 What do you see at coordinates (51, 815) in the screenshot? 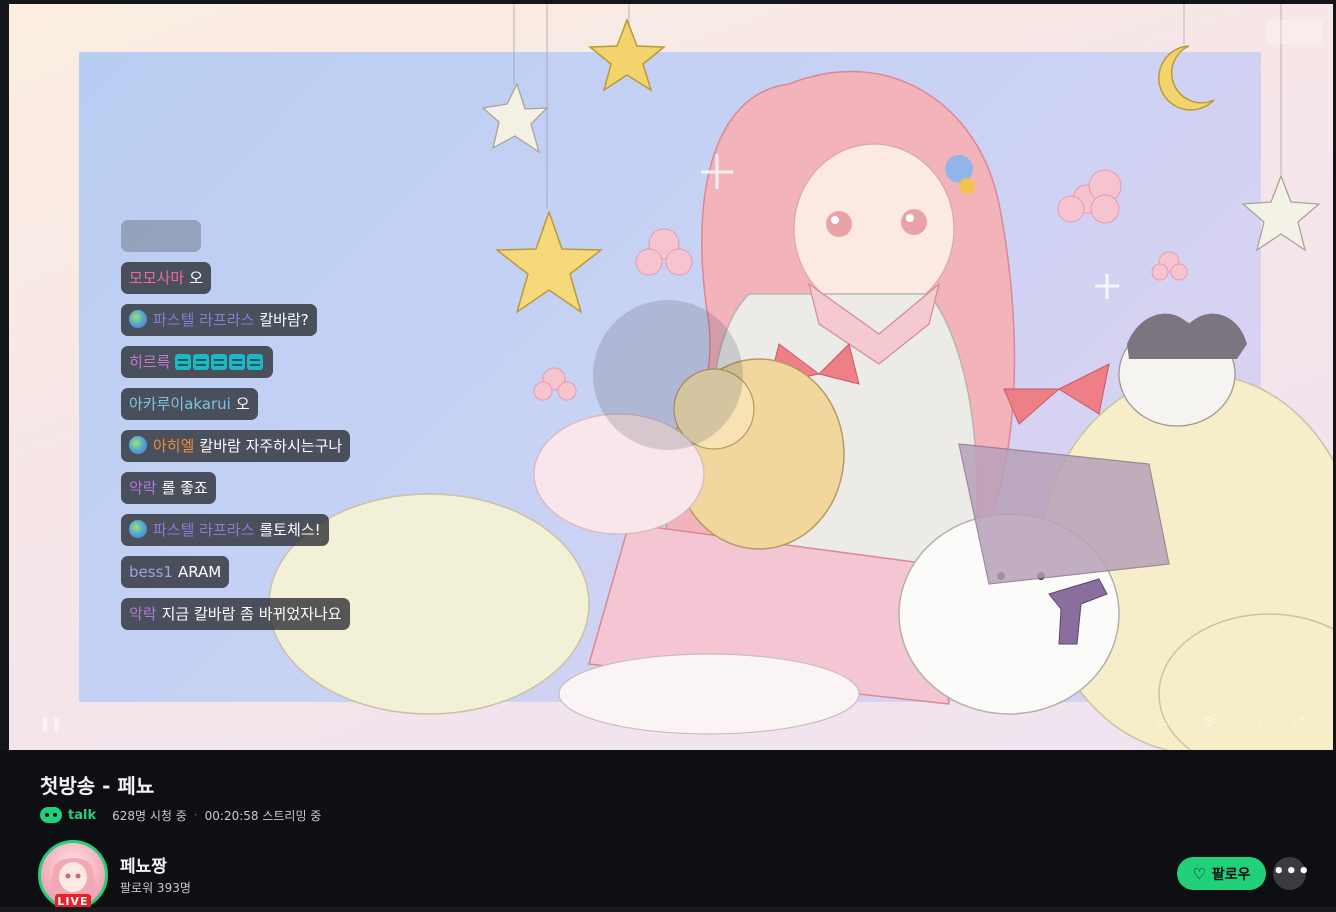
I see `chat-bot-icon` at bounding box center [51, 815].